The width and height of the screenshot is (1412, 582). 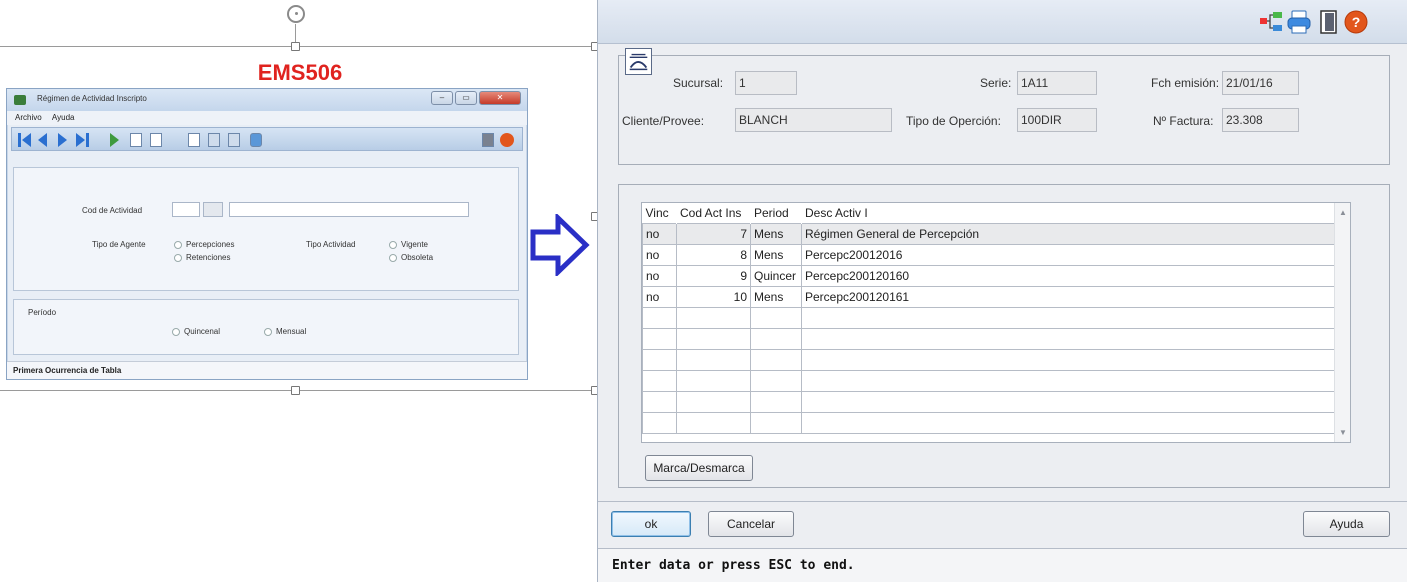 What do you see at coordinates (1356, 22) in the screenshot?
I see `help-icon: ?` at bounding box center [1356, 22].